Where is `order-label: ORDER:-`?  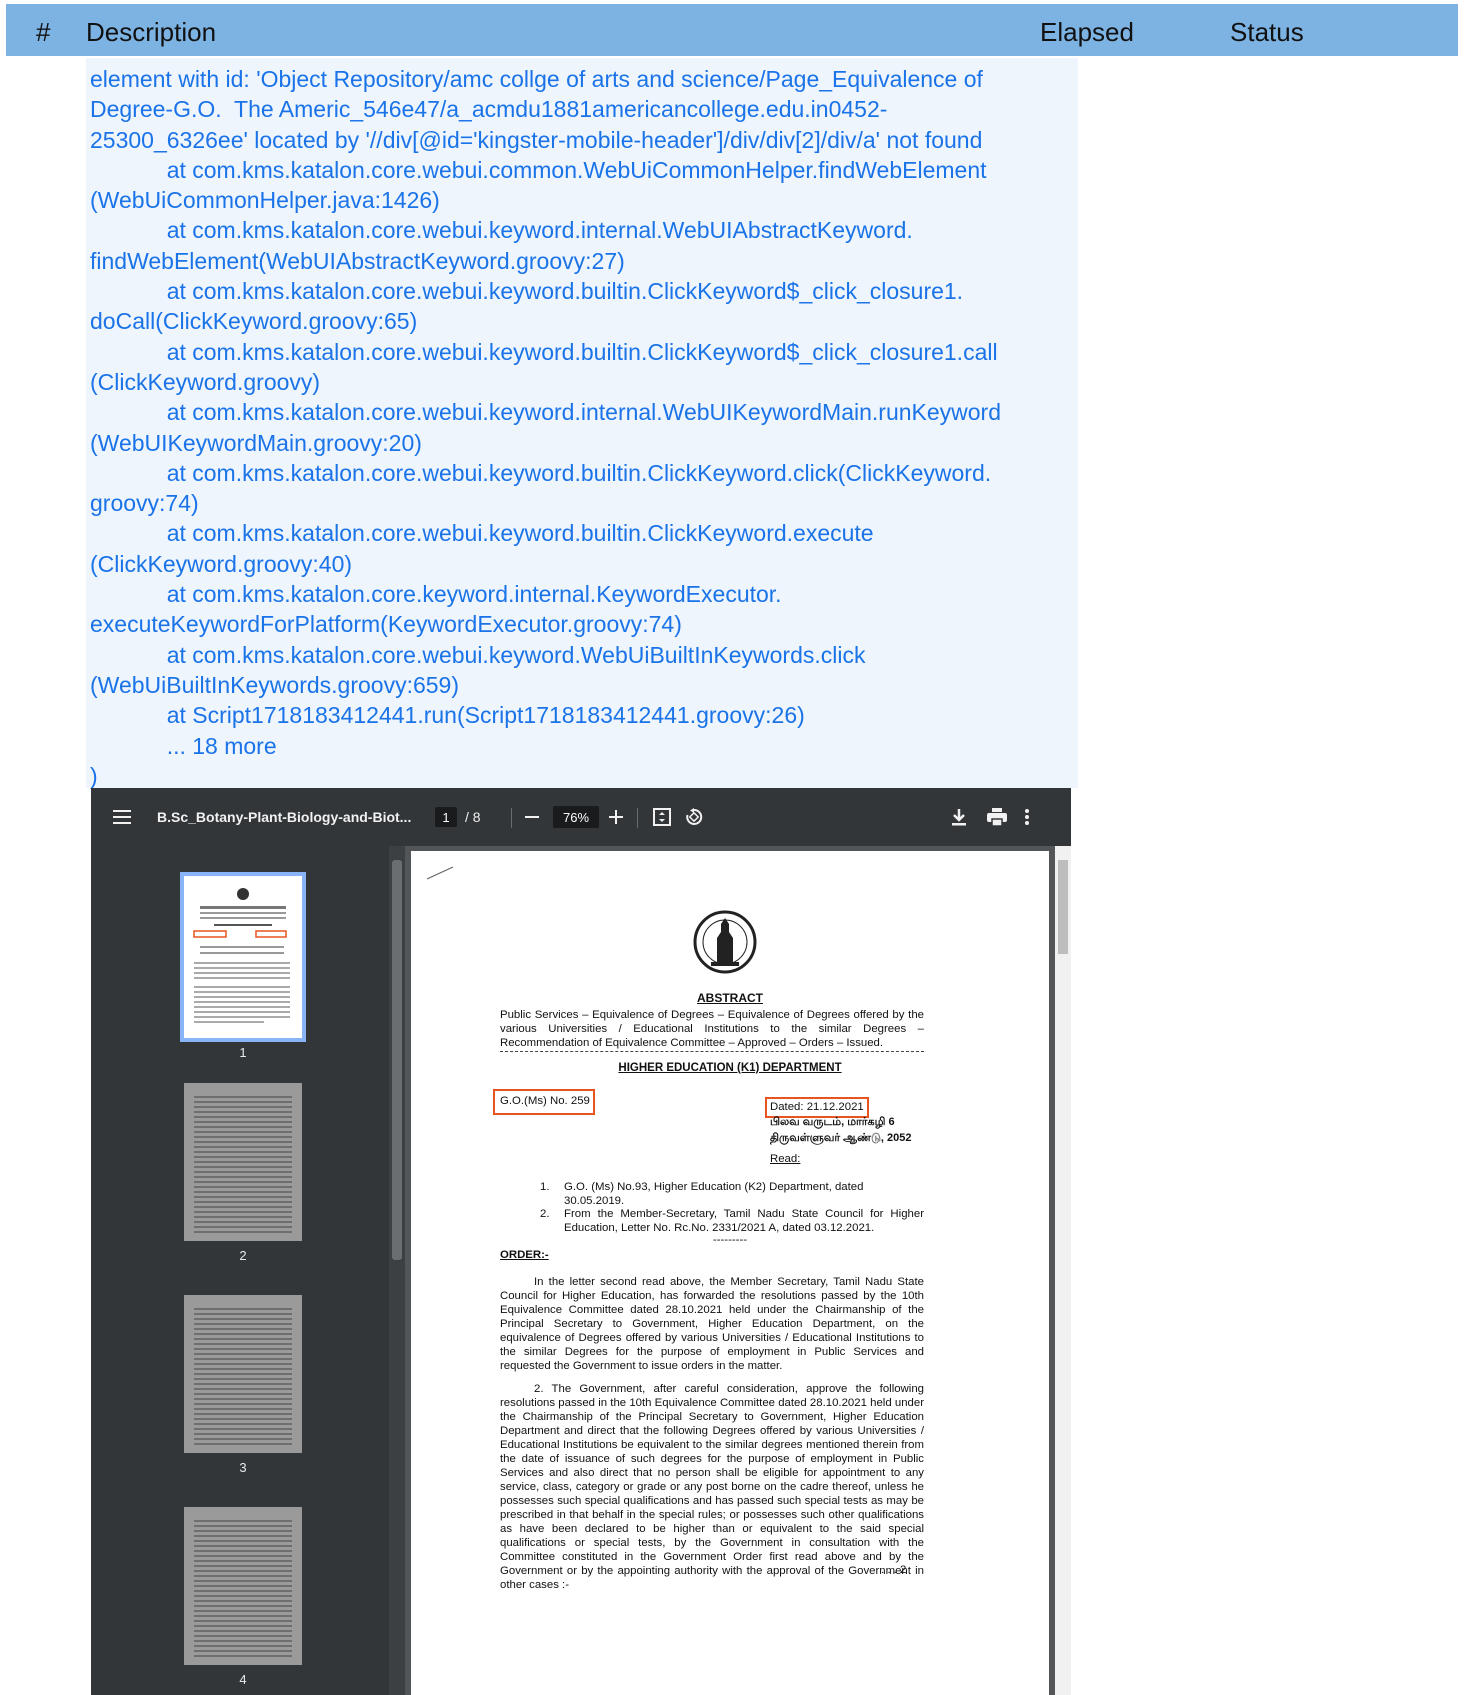 order-label: ORDER:- is located at coordinates (524, 1255).